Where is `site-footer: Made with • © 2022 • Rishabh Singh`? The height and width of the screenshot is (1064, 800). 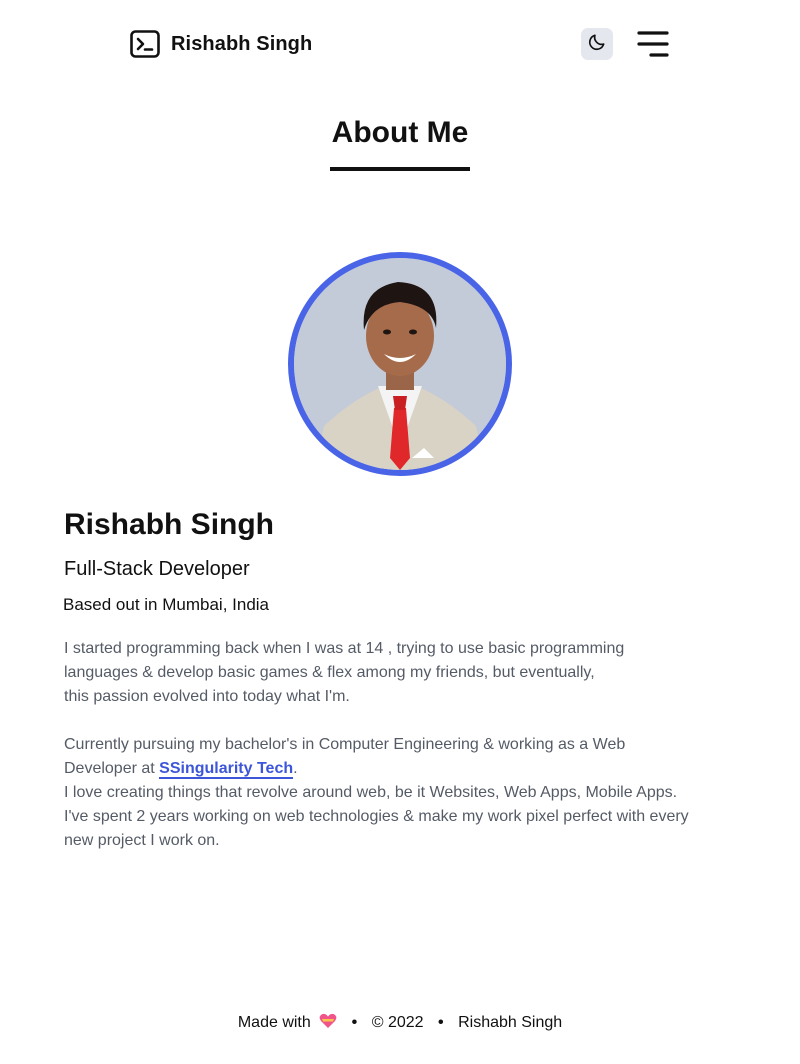
site-footer: Made with • © 2022 • Rishabh Singh is located at coordinates (400, 1023).